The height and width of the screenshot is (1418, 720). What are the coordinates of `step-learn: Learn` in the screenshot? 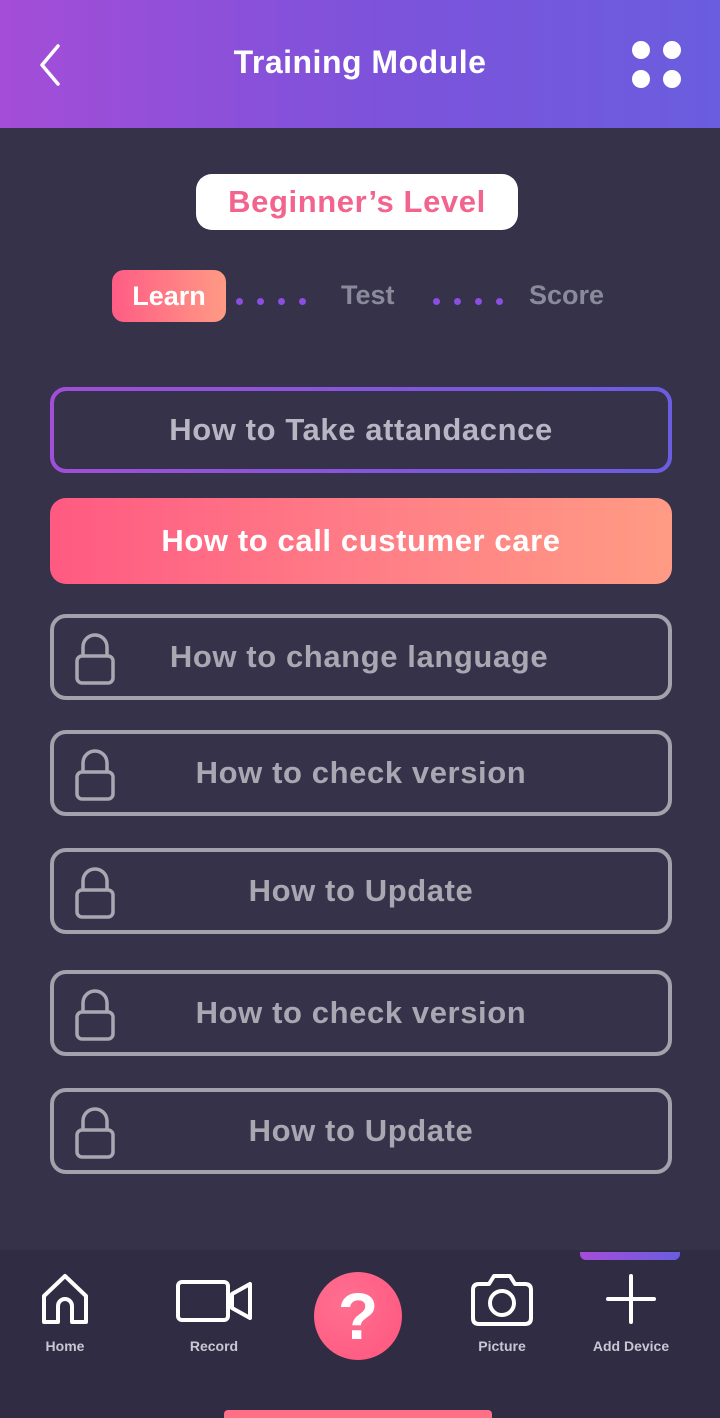 It's located at (169, 296).